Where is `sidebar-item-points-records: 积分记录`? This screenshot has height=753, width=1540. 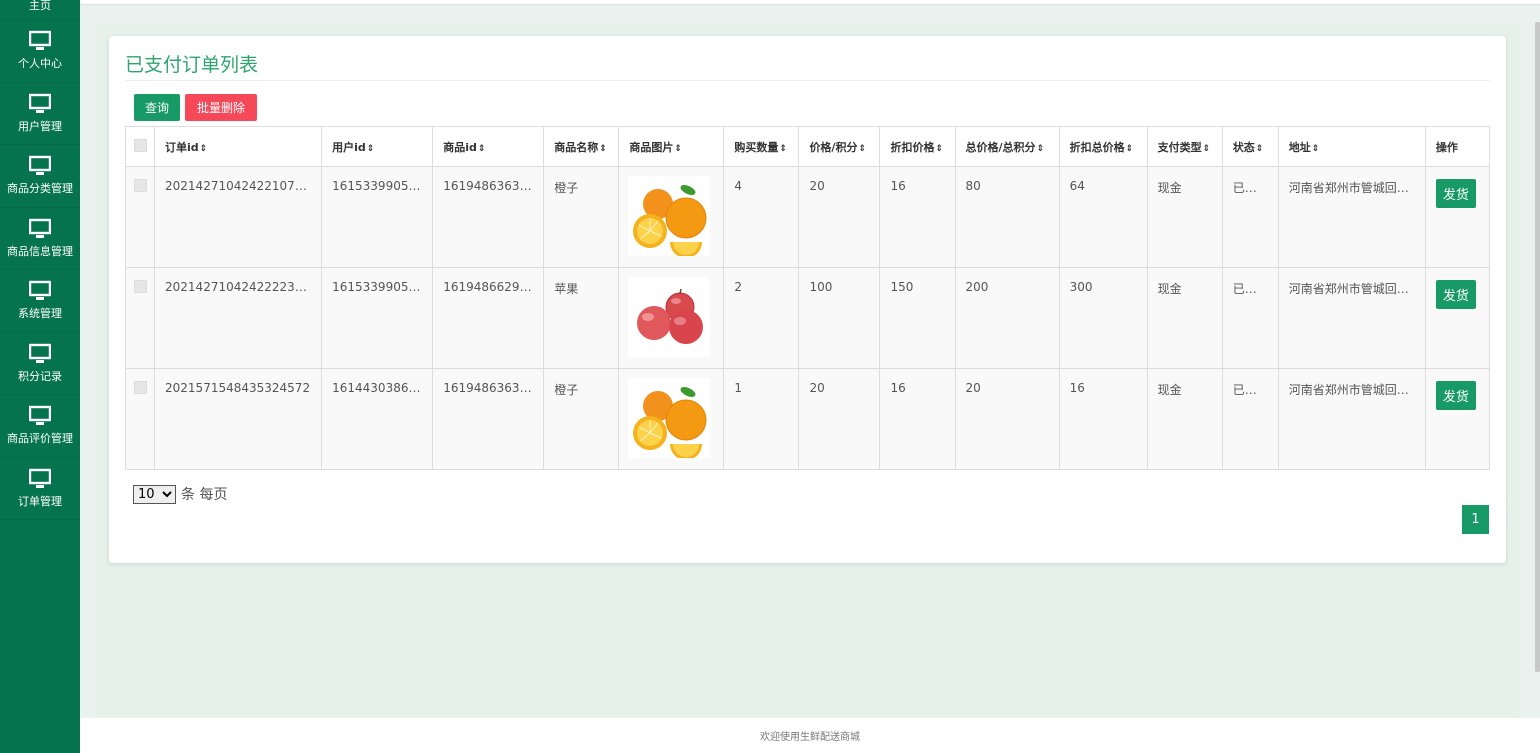 sidebar-item-points-records: 积分记录 is located at coordinates (40, 364).